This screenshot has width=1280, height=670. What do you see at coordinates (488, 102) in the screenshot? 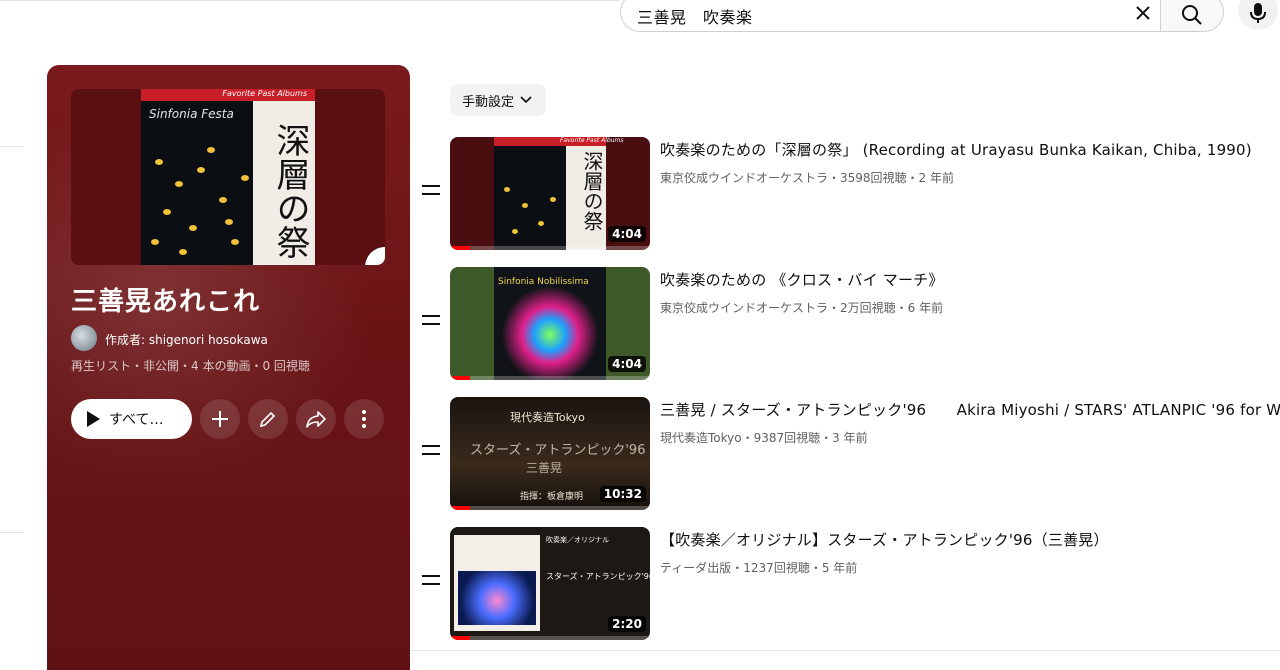
I see `sort-label: 手動設定` at bounding box center [488, 102].